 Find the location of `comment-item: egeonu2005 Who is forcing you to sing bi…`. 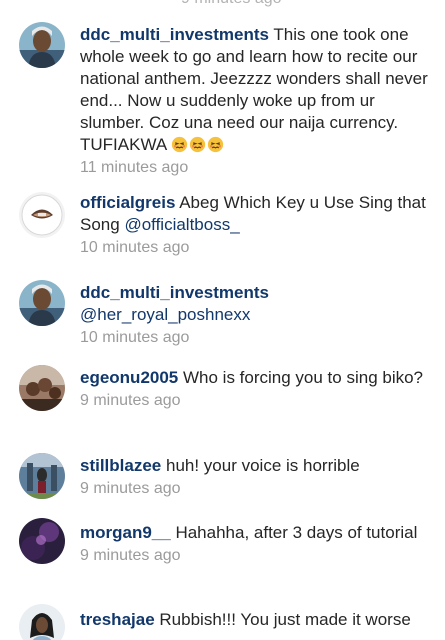

comment-item: egeonu2005 Who is forcing you to sing bi… is located at coordinates (222, 400).